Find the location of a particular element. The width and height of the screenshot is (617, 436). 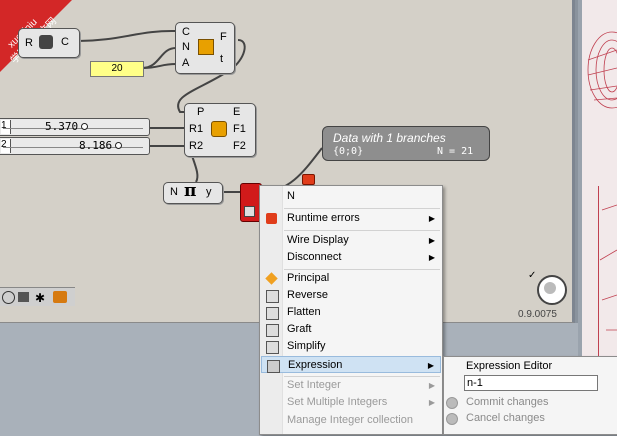

menu-item-disconnect: Disconnect ▶ is located at coordinates (351, 257).